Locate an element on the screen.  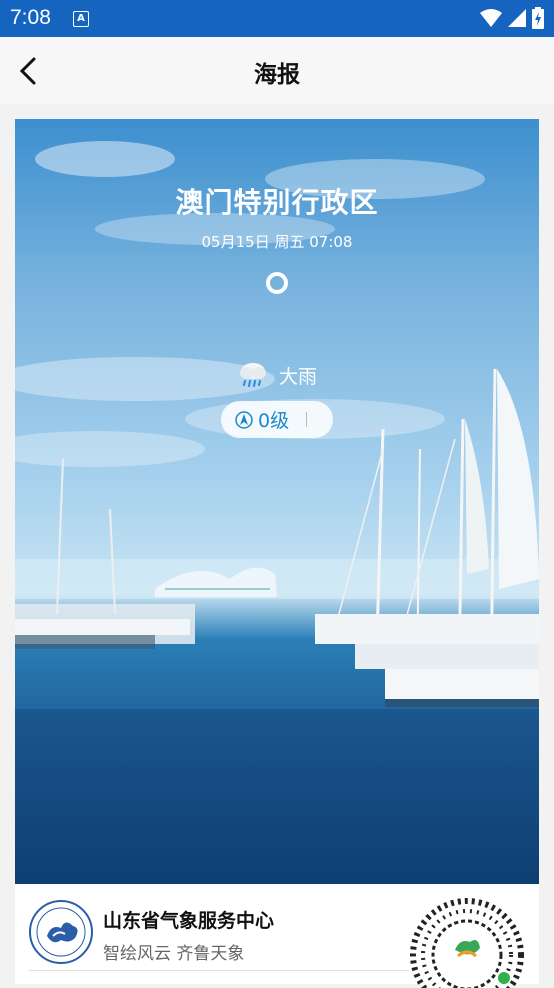
city-name: 澳门特别行政区 is located at coordinates (277, 202).